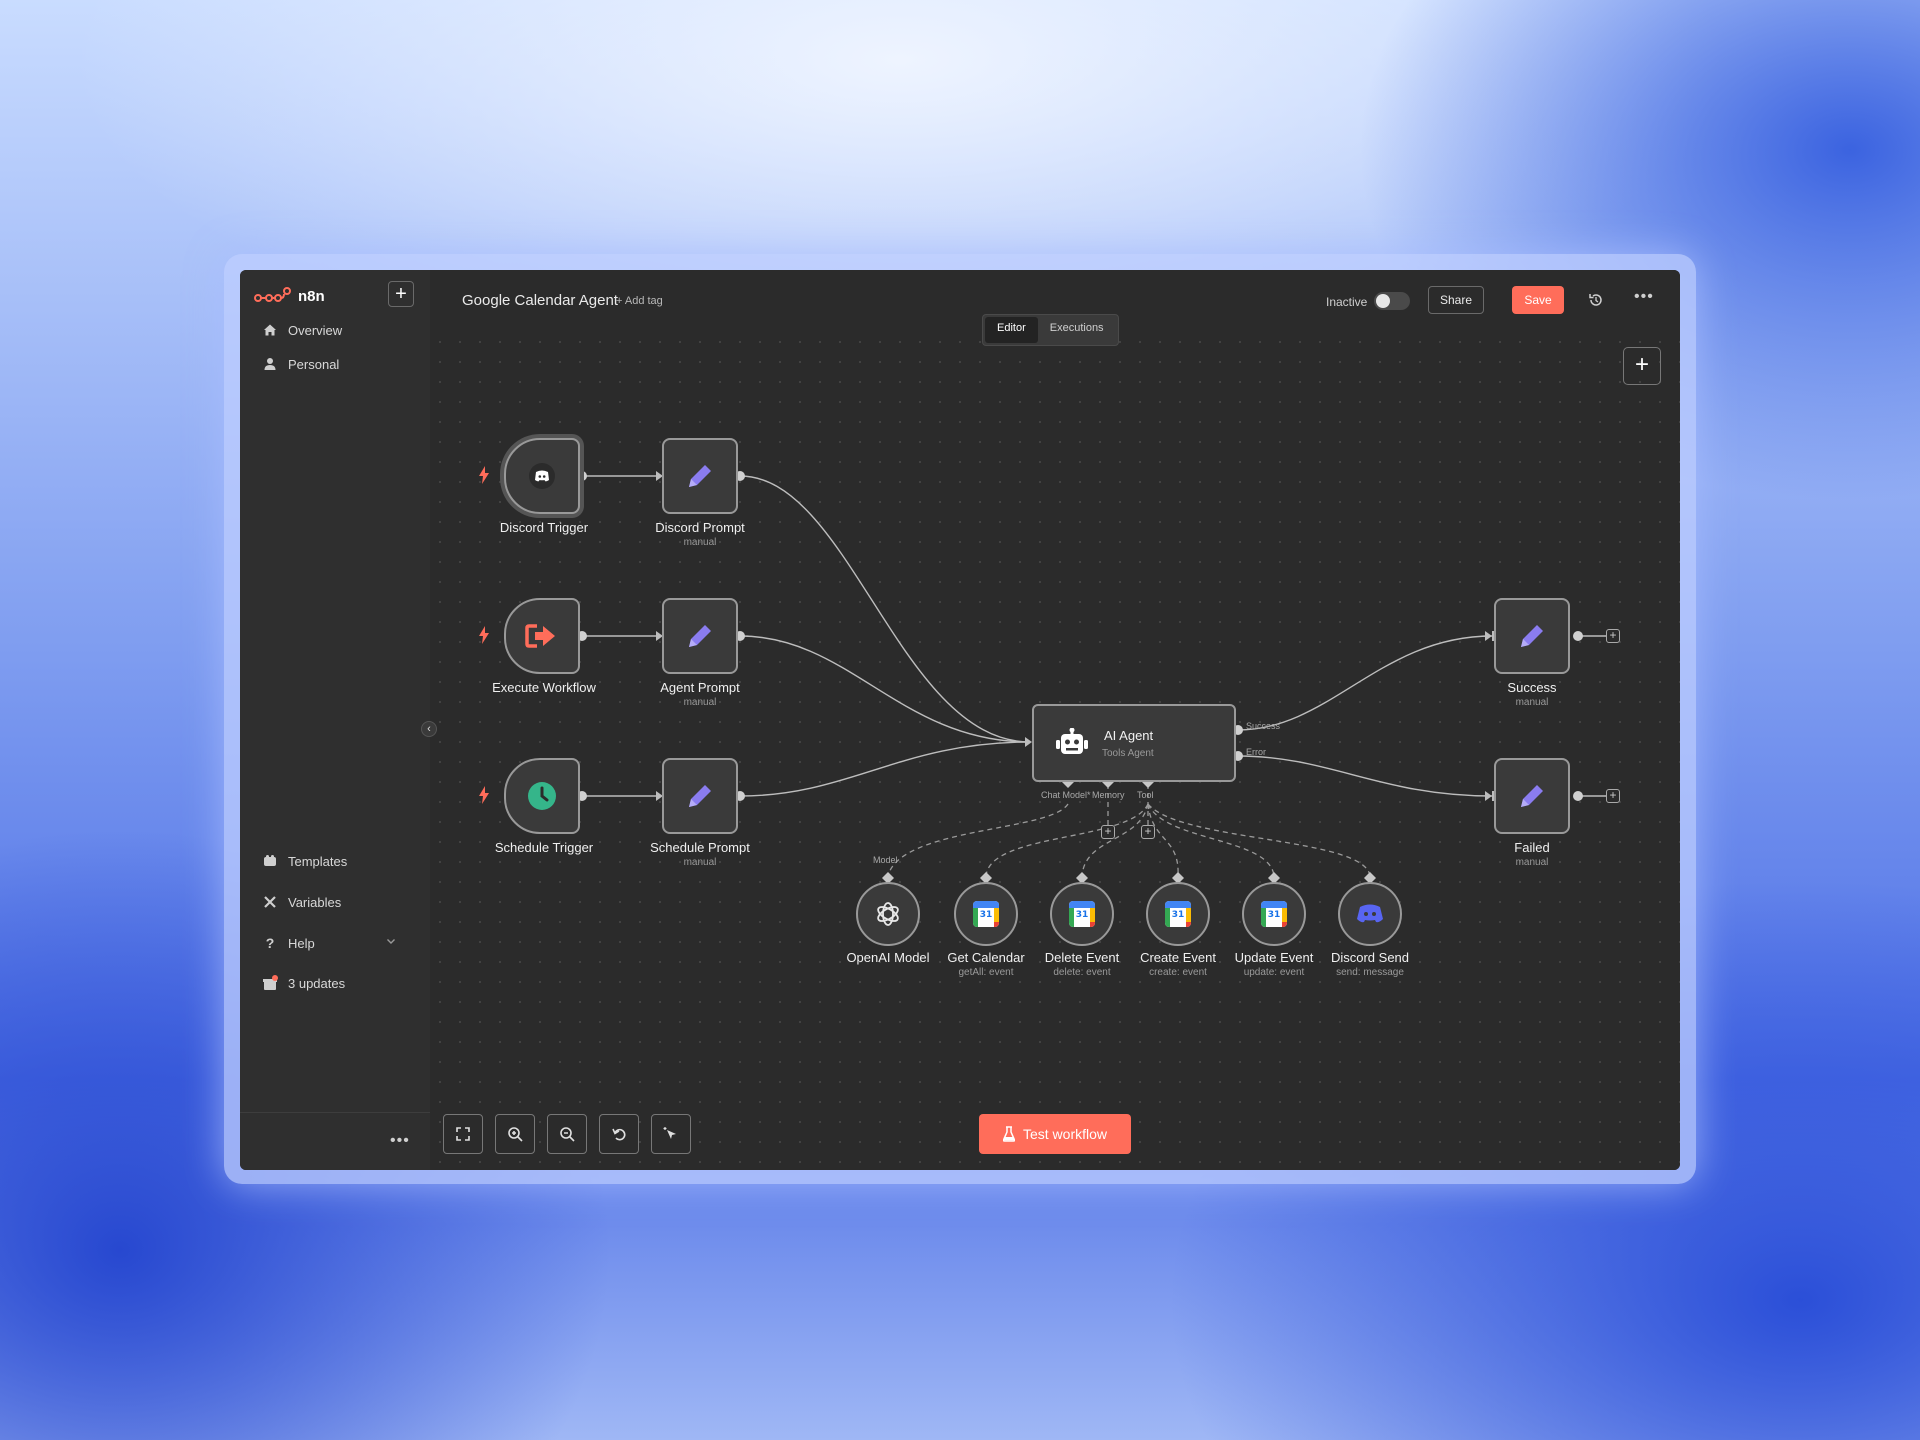 This screenshot has height=1440, width=1920. Describe the element at coordinates (315, 330) in the screenshot. I see `sidebar-item-label: Overview` at that location.